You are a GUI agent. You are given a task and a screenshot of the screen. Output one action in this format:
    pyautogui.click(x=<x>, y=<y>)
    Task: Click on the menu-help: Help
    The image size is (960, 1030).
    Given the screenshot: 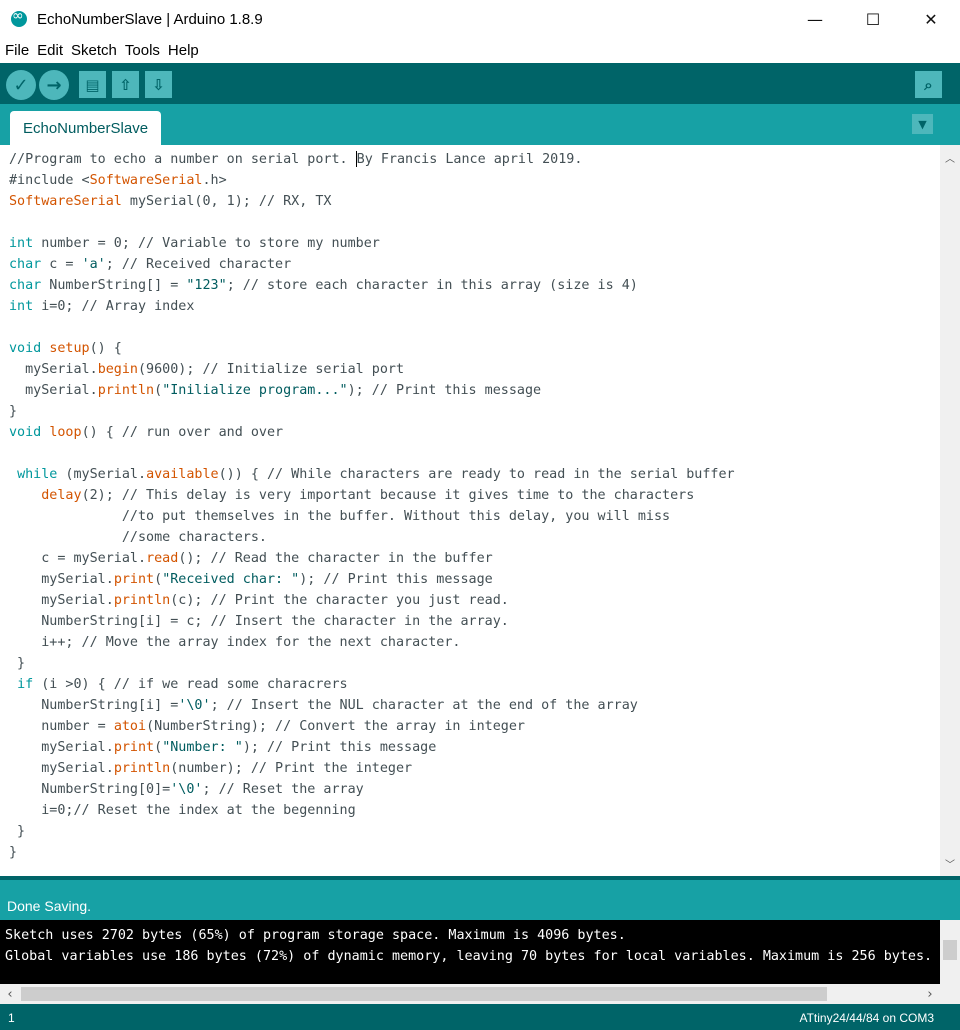 What is the action you would take?
    pyautogui.click(x=183, y=50)
    